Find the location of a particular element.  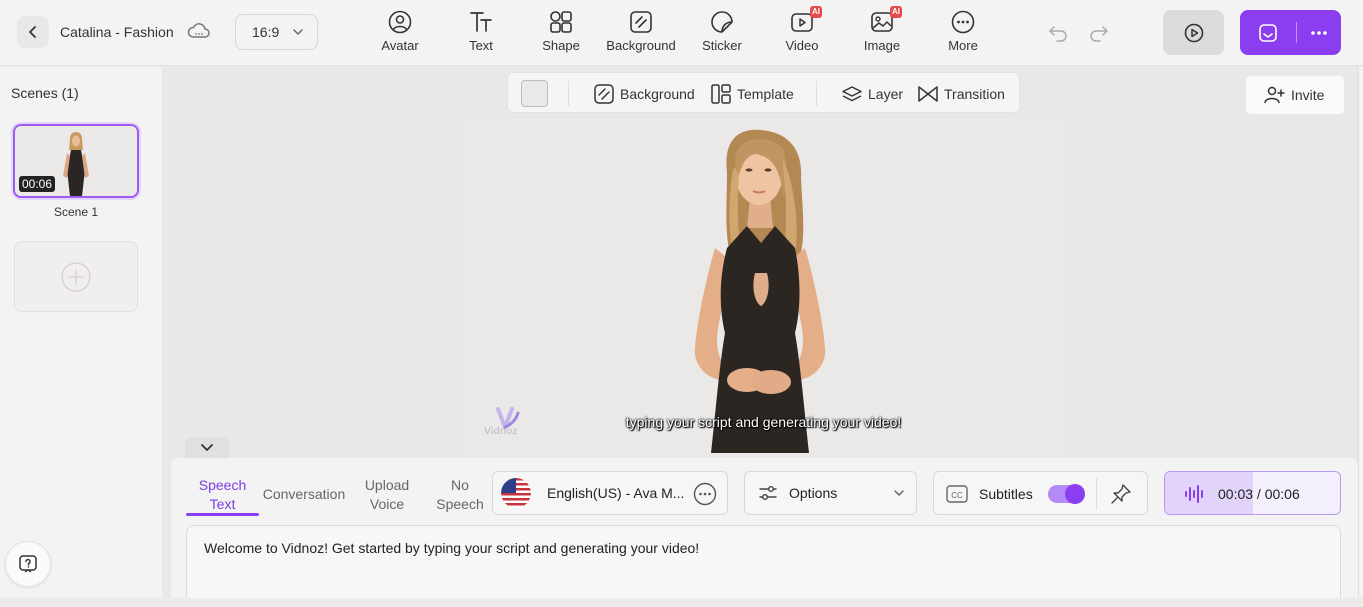

color-swatch is located at coordinates (534, 93).